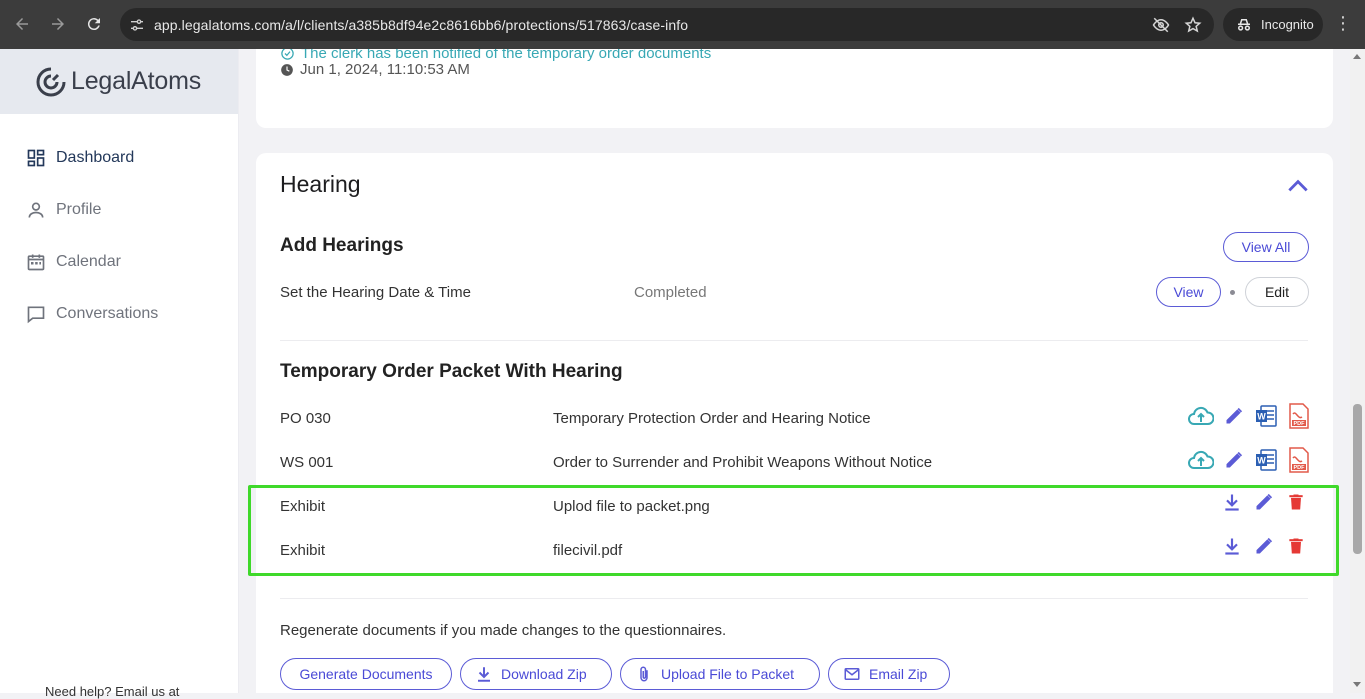 The image size is (1365, 699). What do you see at coordinates (588, 550) in the screenshot?
I see `exhibit-file: filecivil.pdf` at bounding box center [588, 550].